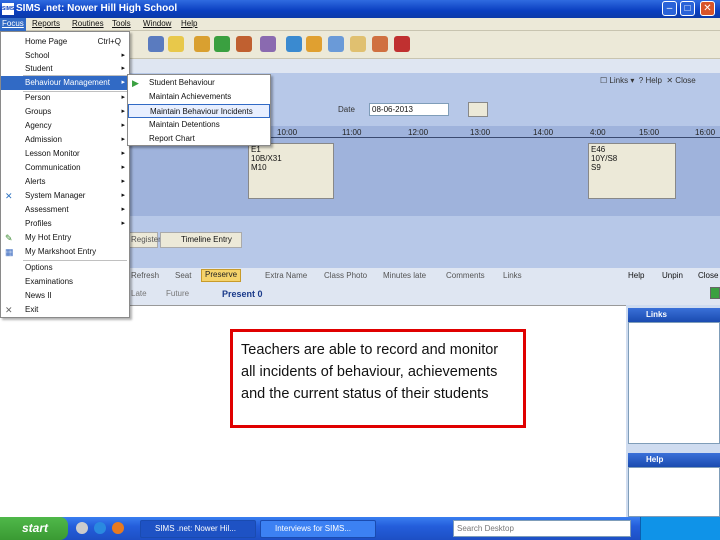 This screenshot has width=720, height=540. What do you see at coordinates (82, 528) in the screenshot?
I see `quicklaunch-icon` at bounding box center [82, 528].